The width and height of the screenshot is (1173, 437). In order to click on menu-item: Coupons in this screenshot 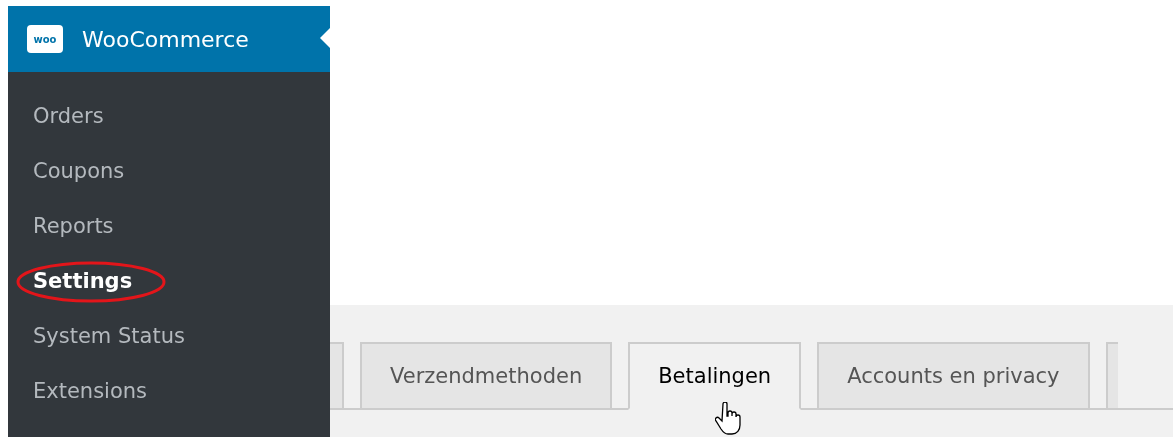, I will do `click(169, 171)`.